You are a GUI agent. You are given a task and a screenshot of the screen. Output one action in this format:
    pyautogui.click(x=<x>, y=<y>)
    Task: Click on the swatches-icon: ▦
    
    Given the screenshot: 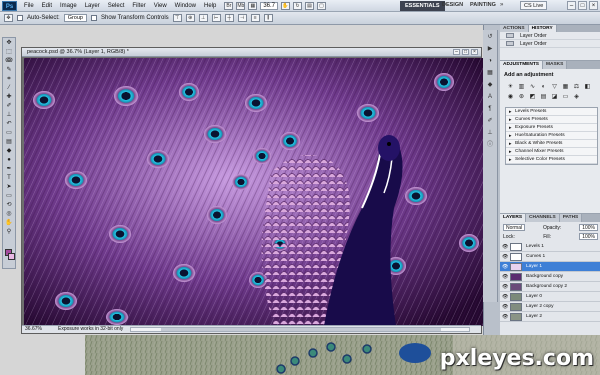 What is the action you would take?
    pyautogui.click(x=490, y=73)
    